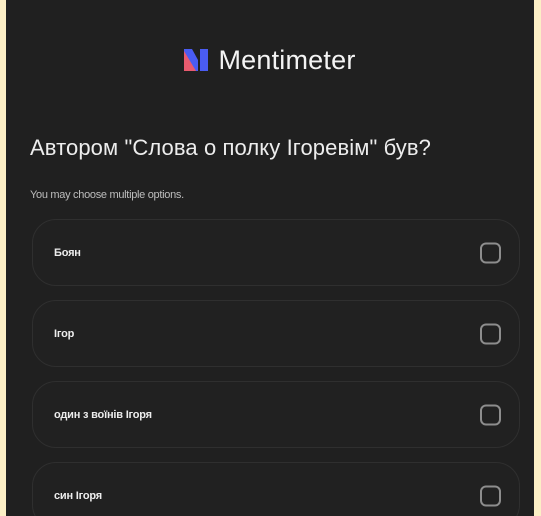 The height and width of the screenshot is (516, 541). I want to click on option-label: син Ігоря, so click(78, 495).